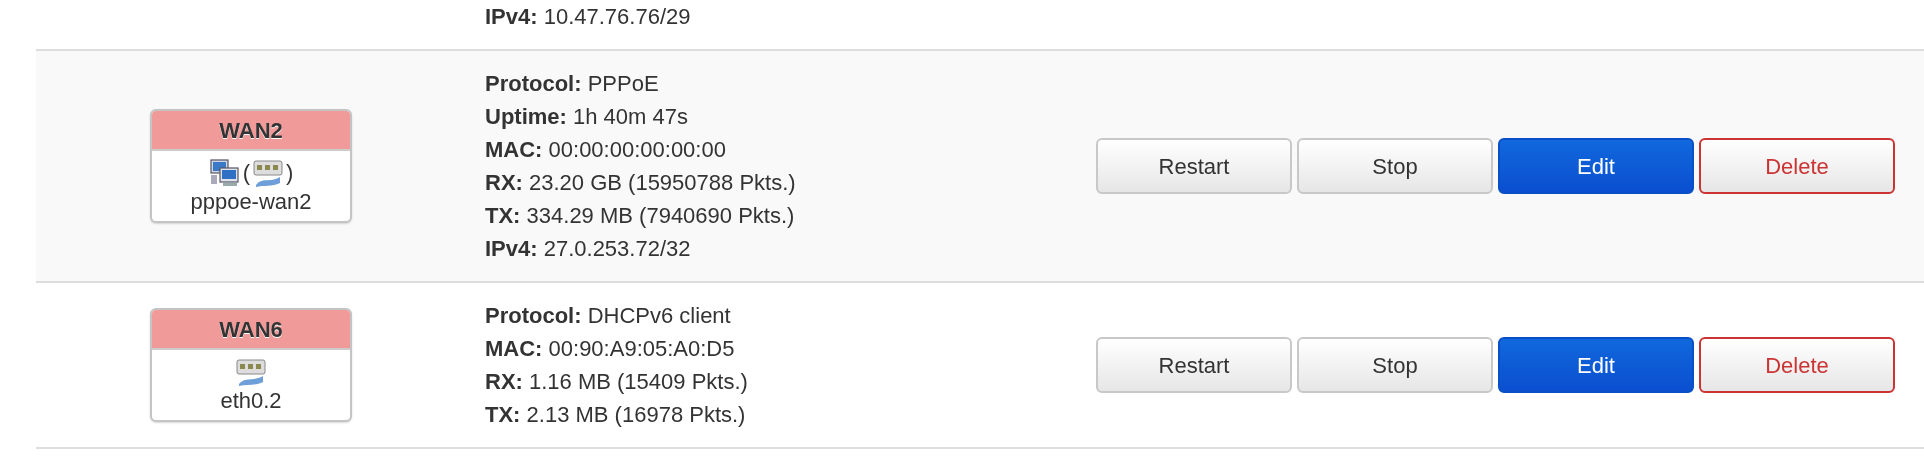 This screenshot has width=1924, height=456. I want to click on status-line: MAC: 00:00:00:00:00:00, so click(606, 150).